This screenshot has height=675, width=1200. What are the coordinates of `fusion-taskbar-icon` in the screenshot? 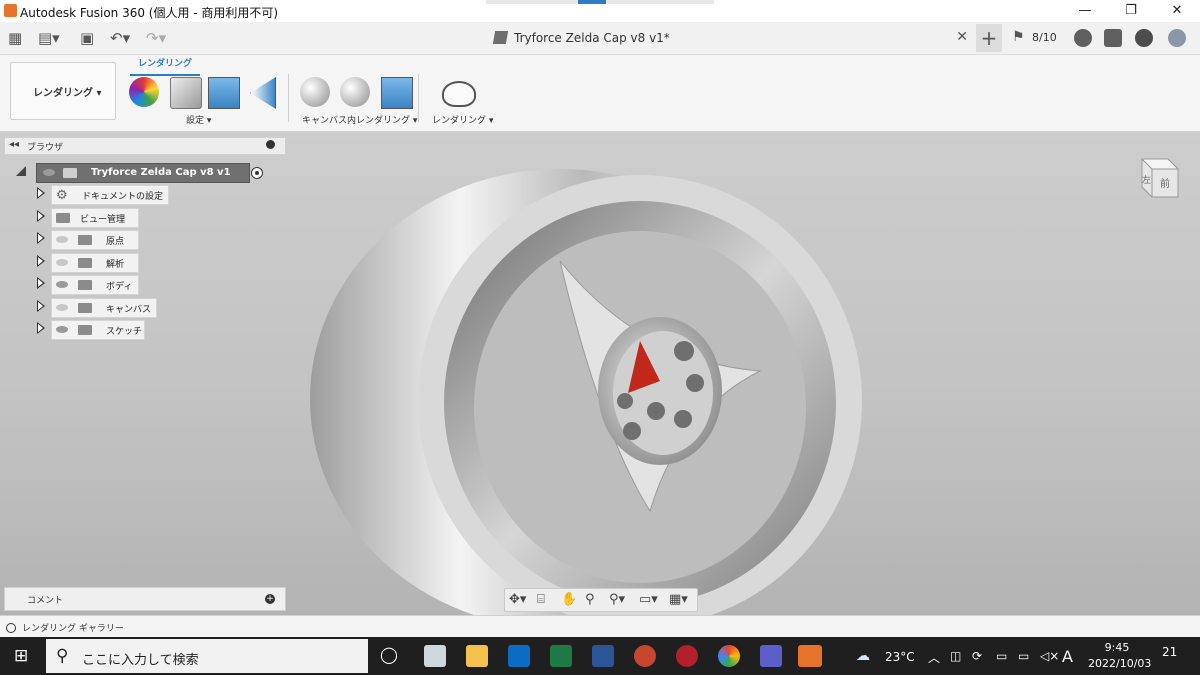 It's located at (810, 656).